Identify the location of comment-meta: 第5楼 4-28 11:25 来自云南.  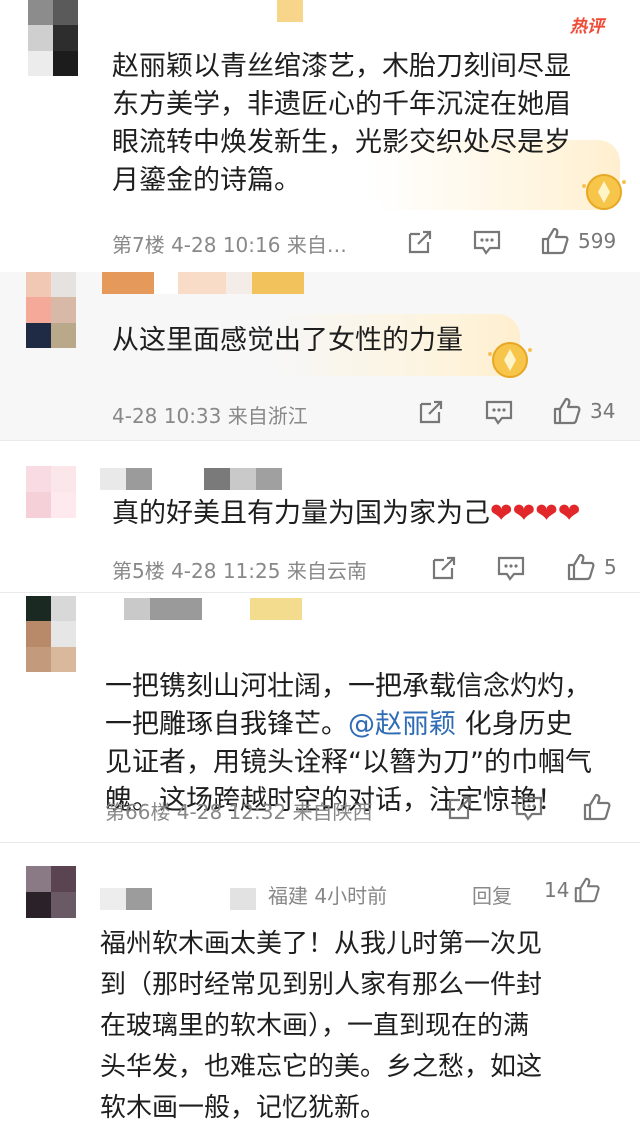
(239, 571).